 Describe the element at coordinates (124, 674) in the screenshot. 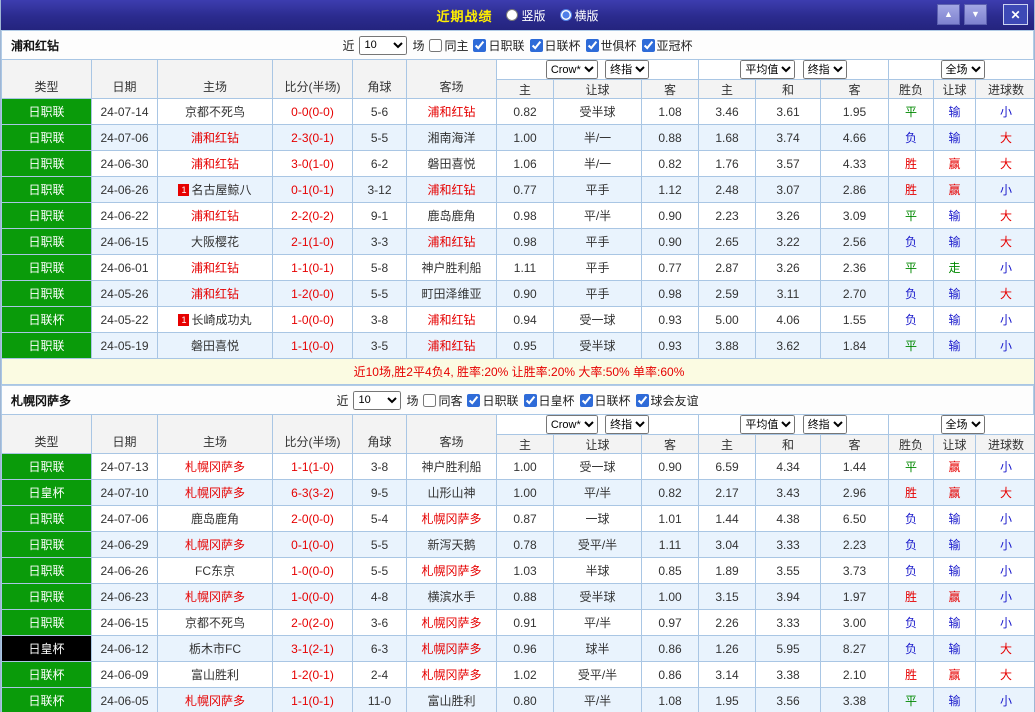

I see `match-date-cell: 24-06-09` at that location.